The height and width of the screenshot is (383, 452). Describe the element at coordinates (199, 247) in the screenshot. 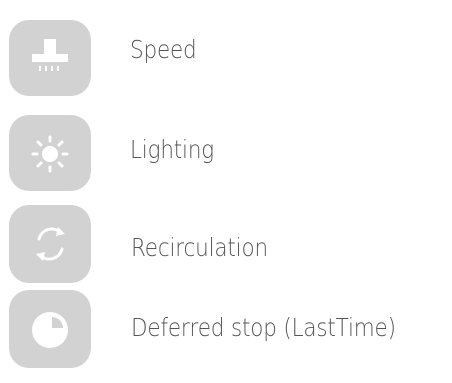

I see `menu-item-label: Recirculation` at that location.